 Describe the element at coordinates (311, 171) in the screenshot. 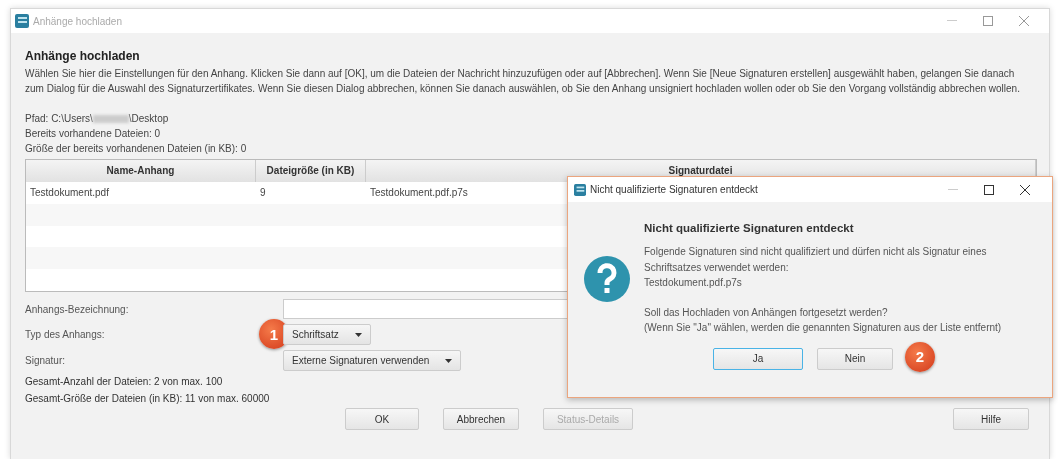

I see `column-header: Dateigröße (in KB)` at that location.